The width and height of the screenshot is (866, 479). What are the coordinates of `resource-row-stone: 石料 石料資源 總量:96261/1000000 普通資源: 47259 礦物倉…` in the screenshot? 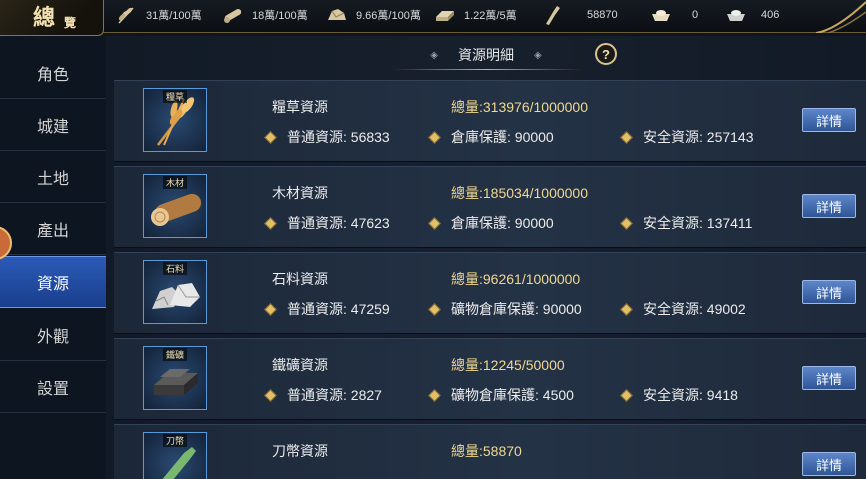 It's located at (490, 293).